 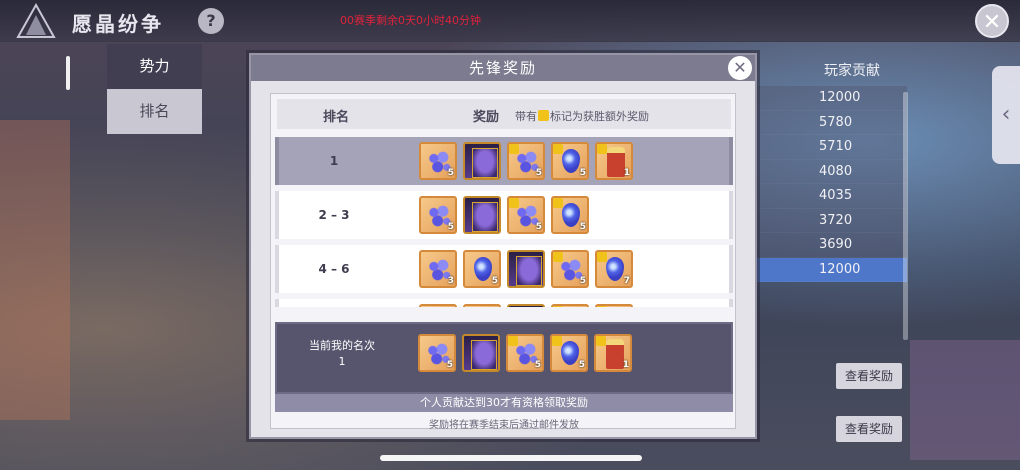 What do you see at coordinates (342, 354) in the screenshot?
I see `my-rank-label: 当前我的名次 1` at bounding box center [342, 354].